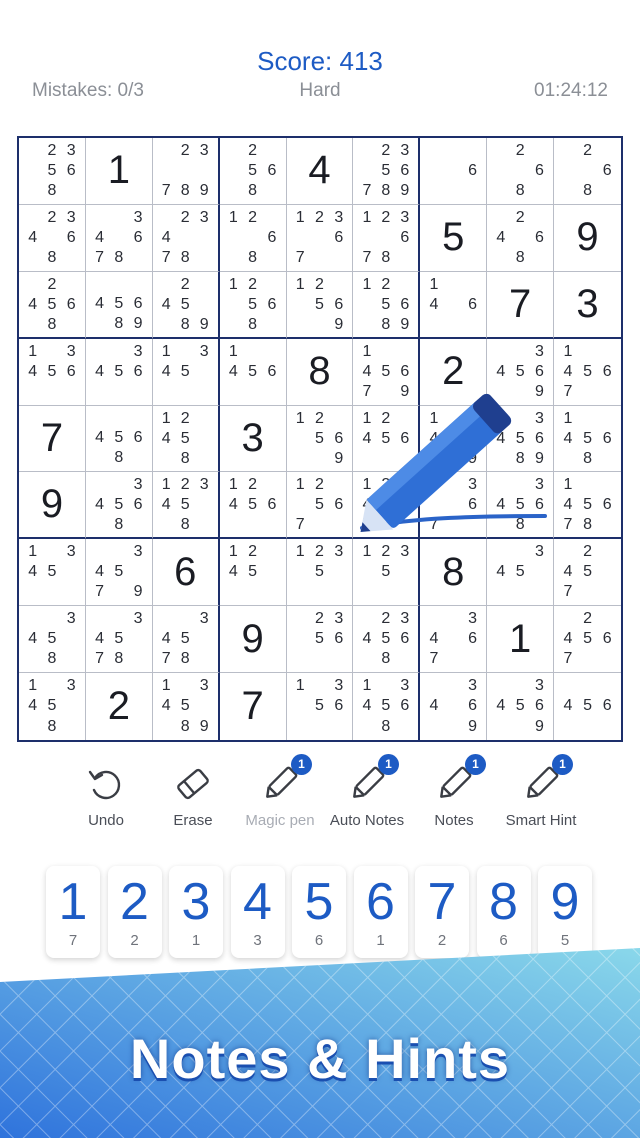  Describe the element at coordinates (253, 171) in the screenshot. I see `board-cell: 2 568` at that location.